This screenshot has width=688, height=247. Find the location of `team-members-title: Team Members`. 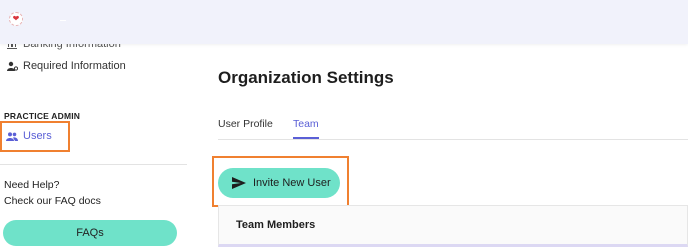

team-members-title: Team Members is located at coordinates (276, 225).